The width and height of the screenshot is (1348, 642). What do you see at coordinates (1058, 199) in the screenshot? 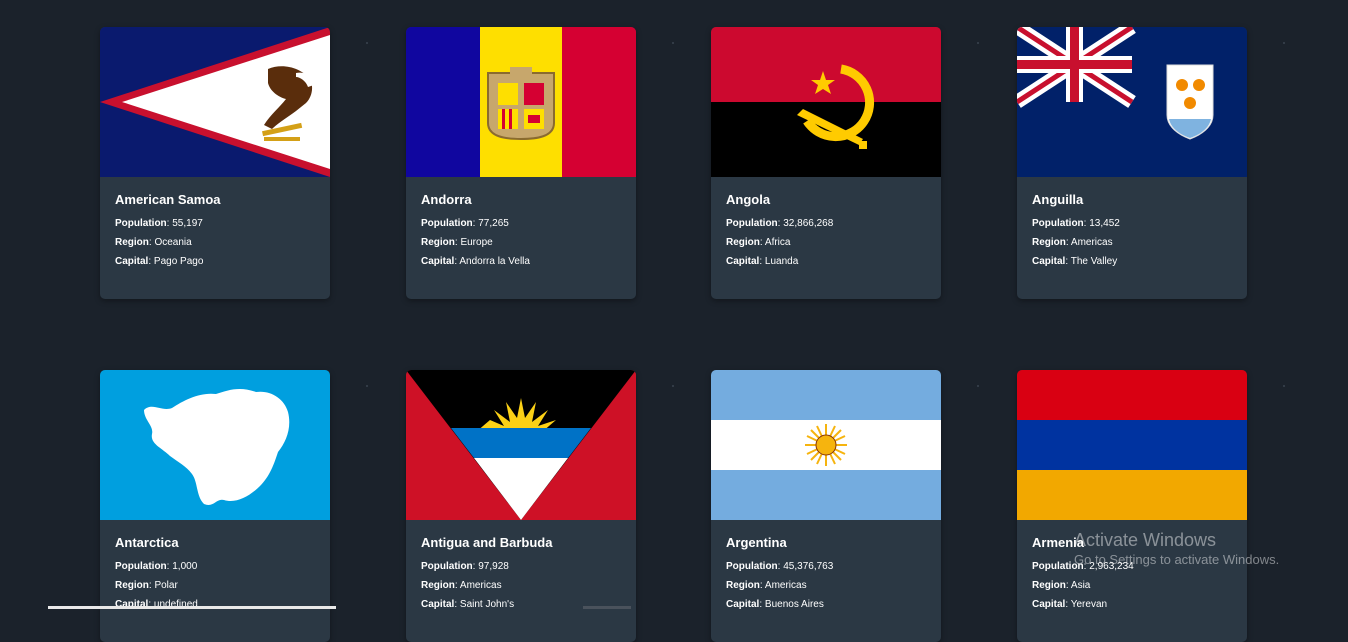
I see `country-name: Anguilla` at bounding box center [1058, 199].